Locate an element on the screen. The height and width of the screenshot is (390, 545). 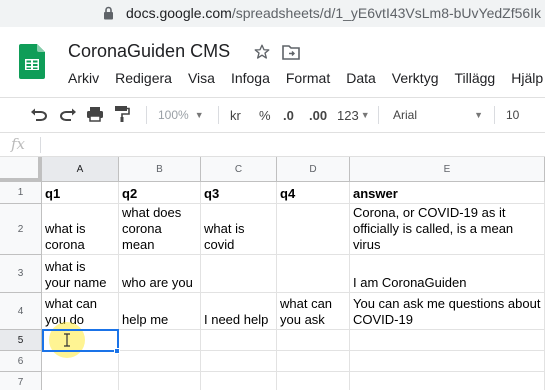
menu-arkiv: Arkiv is located at coordinates (83, 79).